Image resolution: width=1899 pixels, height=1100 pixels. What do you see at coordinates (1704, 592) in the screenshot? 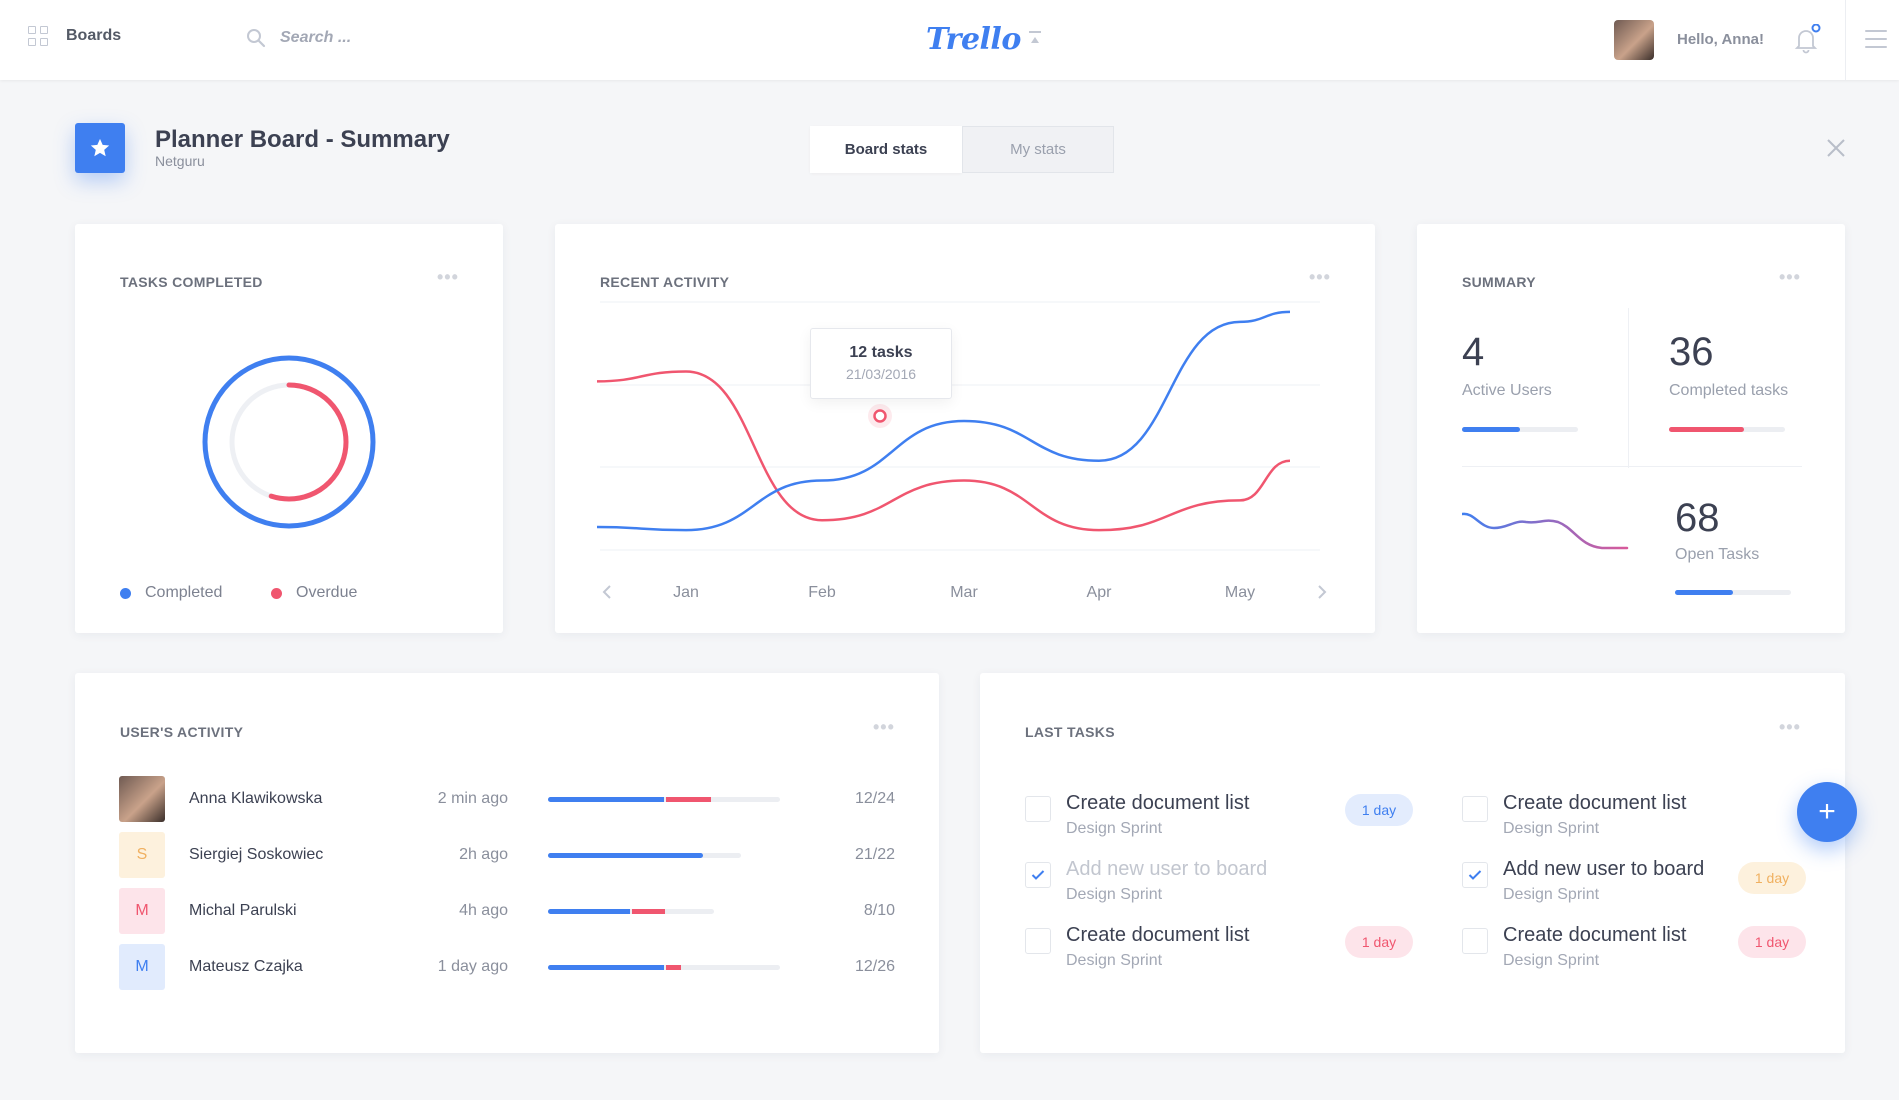
I see `open-tasks-bar-fill` at bounding box center [1704, 592].